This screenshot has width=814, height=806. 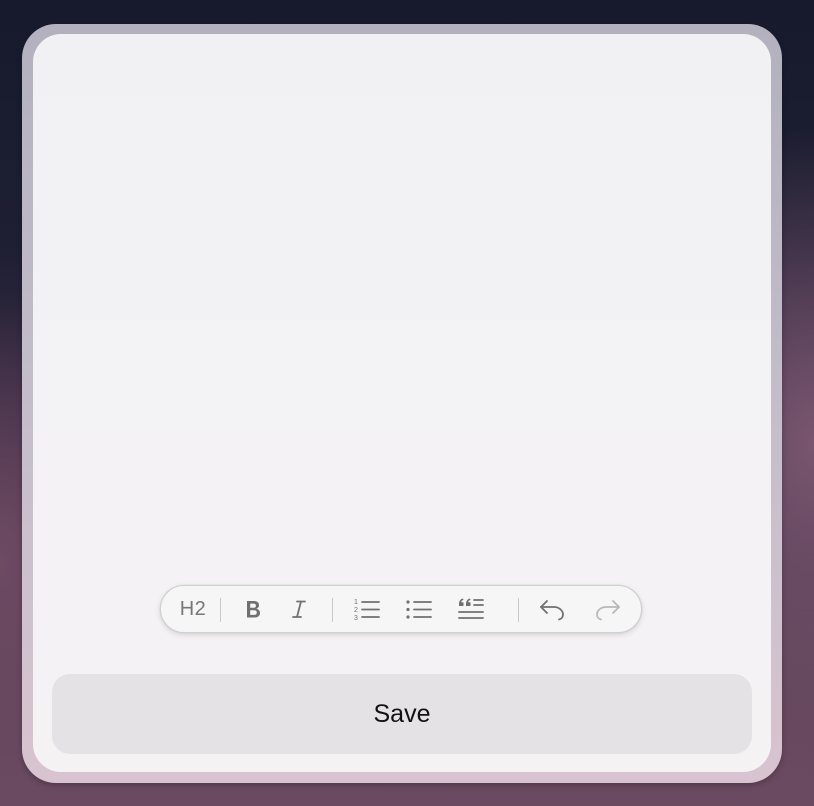 I want to click on save-button: Save, so click(x=402, y=714).